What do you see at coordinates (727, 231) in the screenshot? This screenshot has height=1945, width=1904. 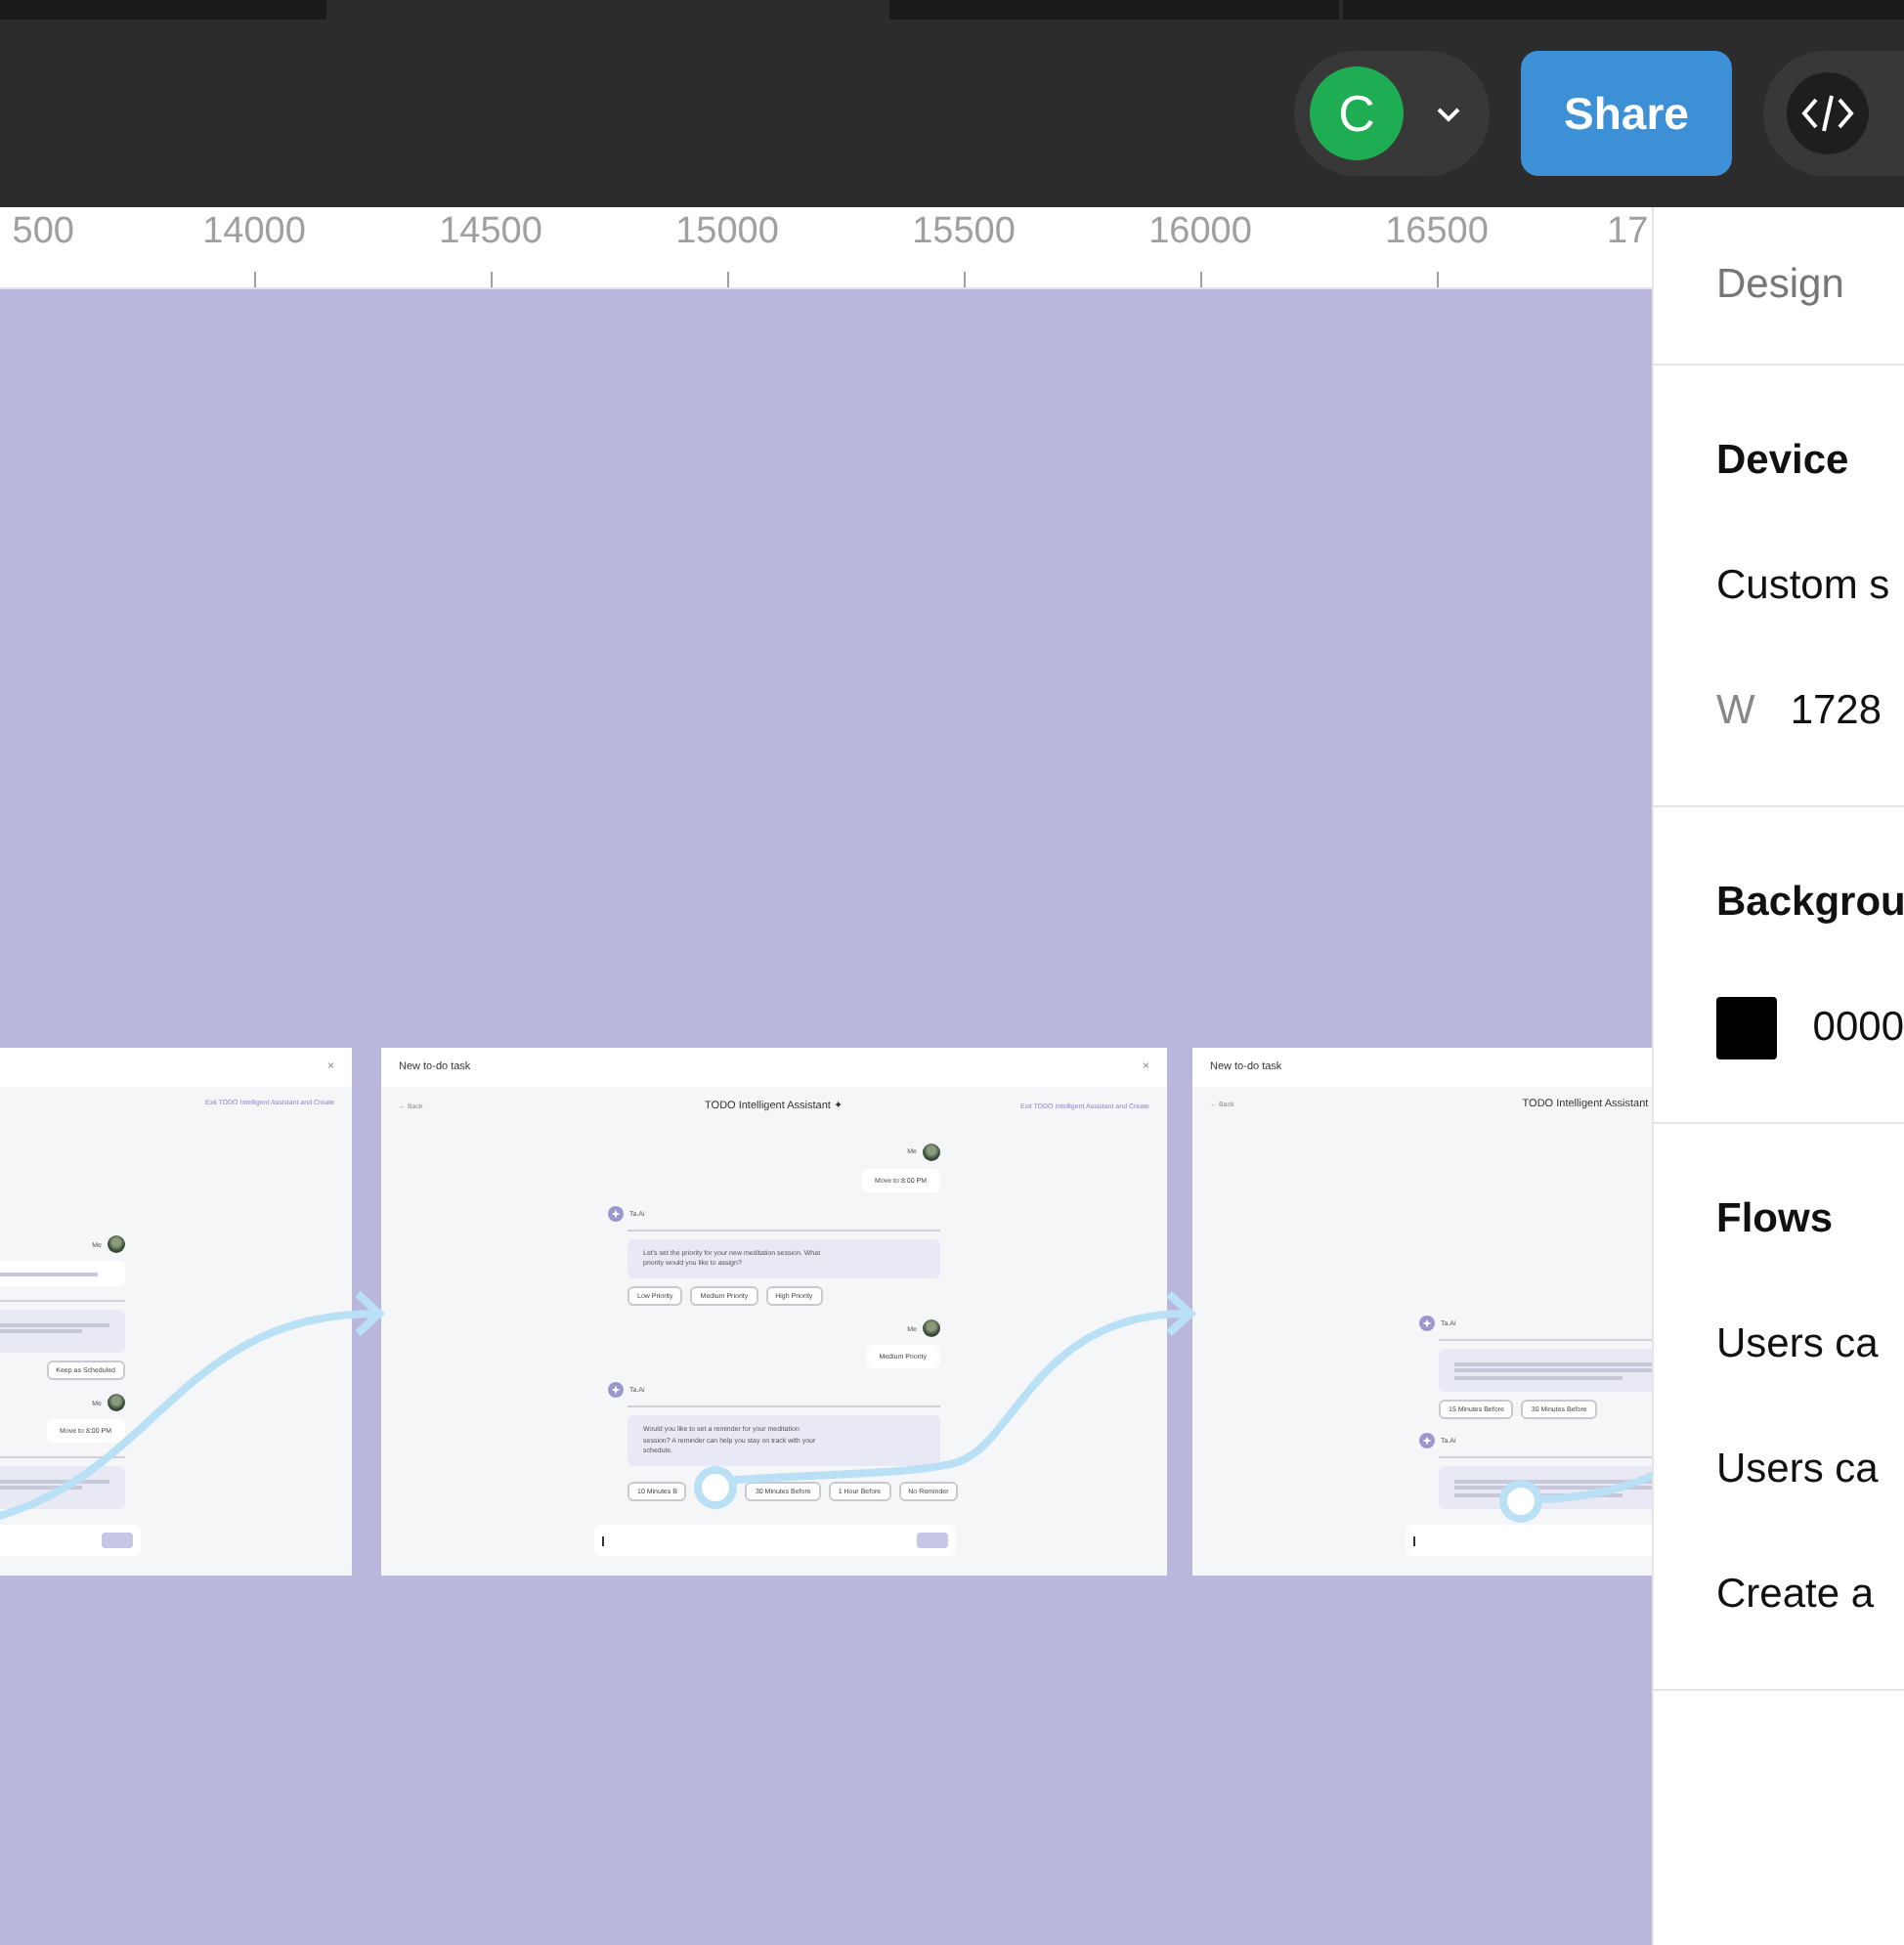 I see `ruler-label: 15000` at bounding box center [727, 231].